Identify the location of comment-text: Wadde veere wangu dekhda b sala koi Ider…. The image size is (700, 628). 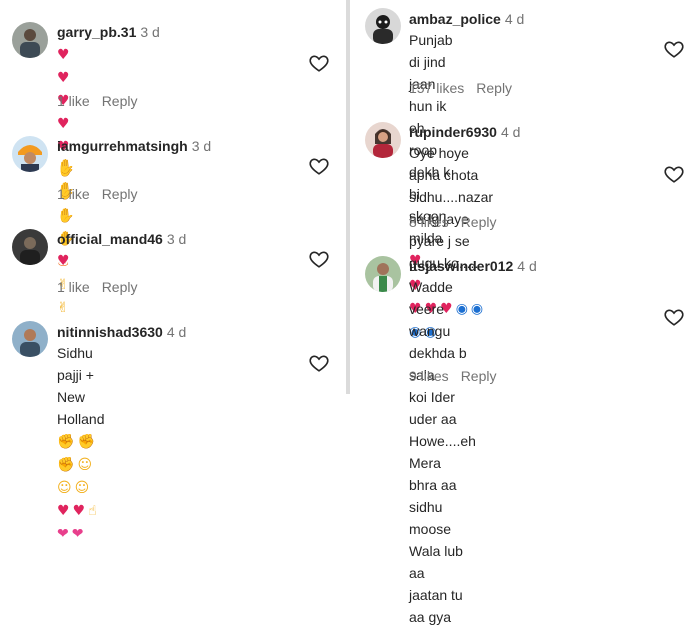
(442, 452).